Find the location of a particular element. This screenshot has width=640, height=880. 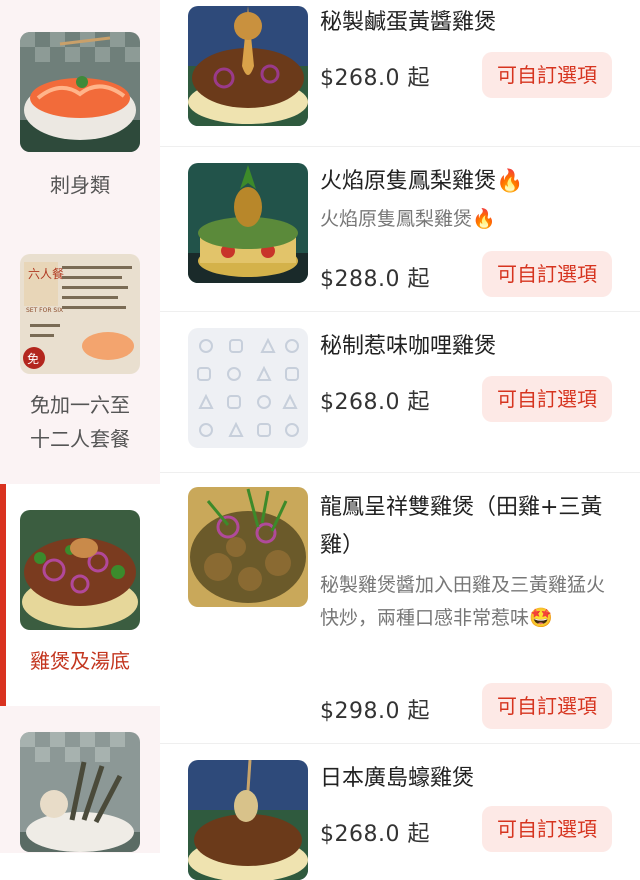

category-label: 免加一六至 十二人套餐 is located at coordinates (80, 422).